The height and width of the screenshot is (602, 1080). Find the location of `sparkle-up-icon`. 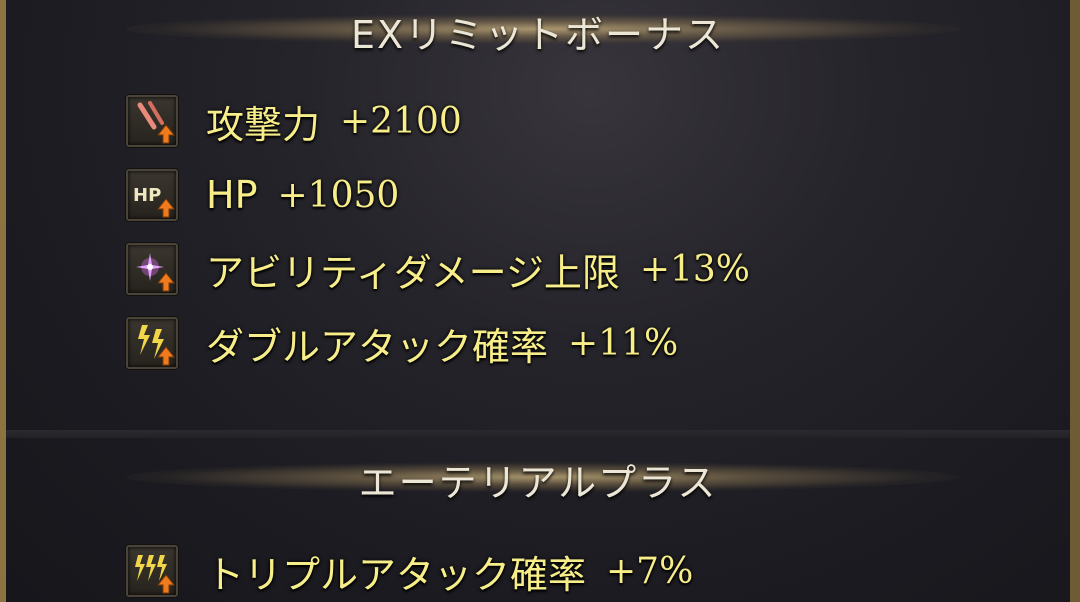

sparkle-up-icon is located at coordinates (152, 269).